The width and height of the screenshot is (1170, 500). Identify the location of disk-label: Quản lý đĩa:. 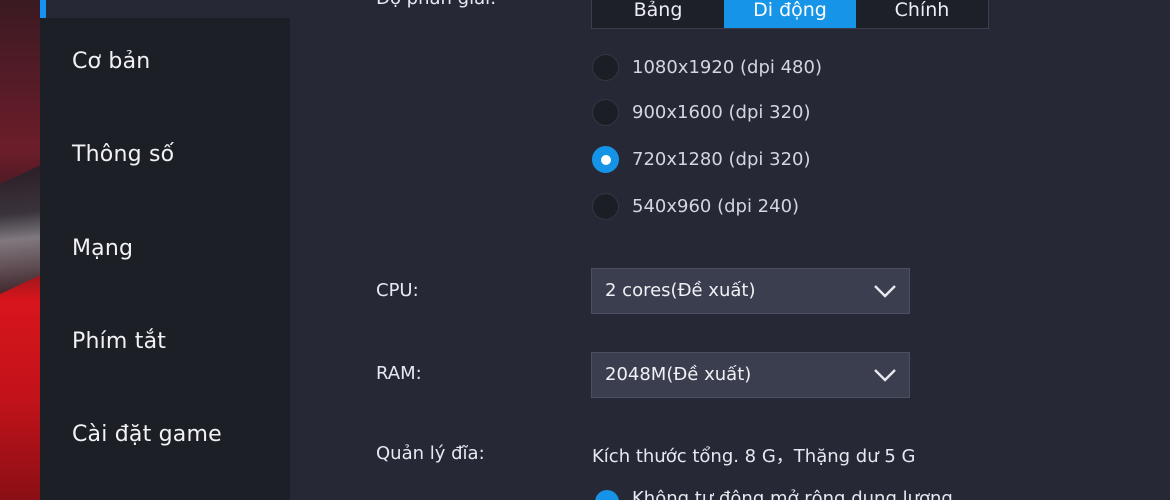
(430, 453).